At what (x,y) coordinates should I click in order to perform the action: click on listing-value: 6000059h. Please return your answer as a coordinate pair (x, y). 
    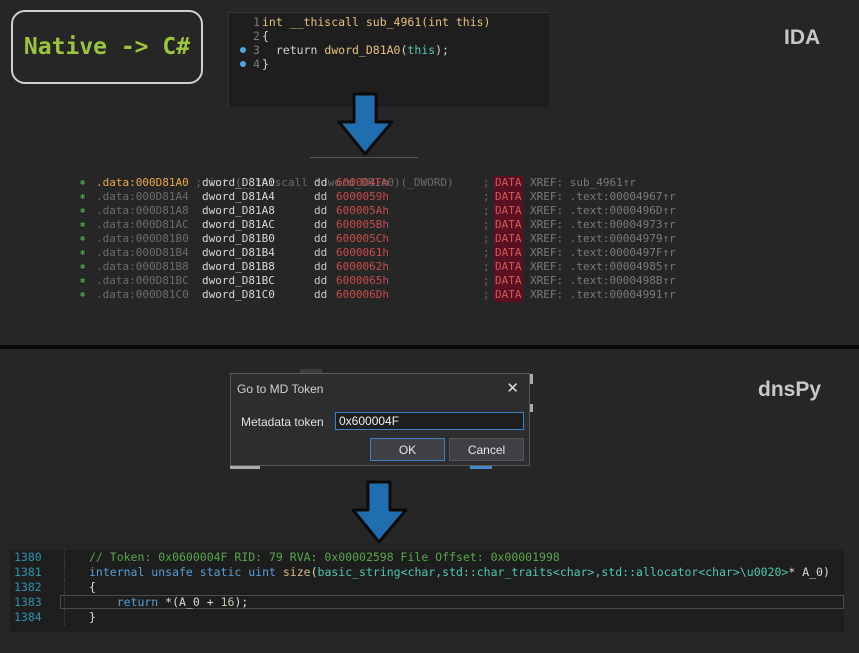
    Looking at the image, I should click on (362, 196).